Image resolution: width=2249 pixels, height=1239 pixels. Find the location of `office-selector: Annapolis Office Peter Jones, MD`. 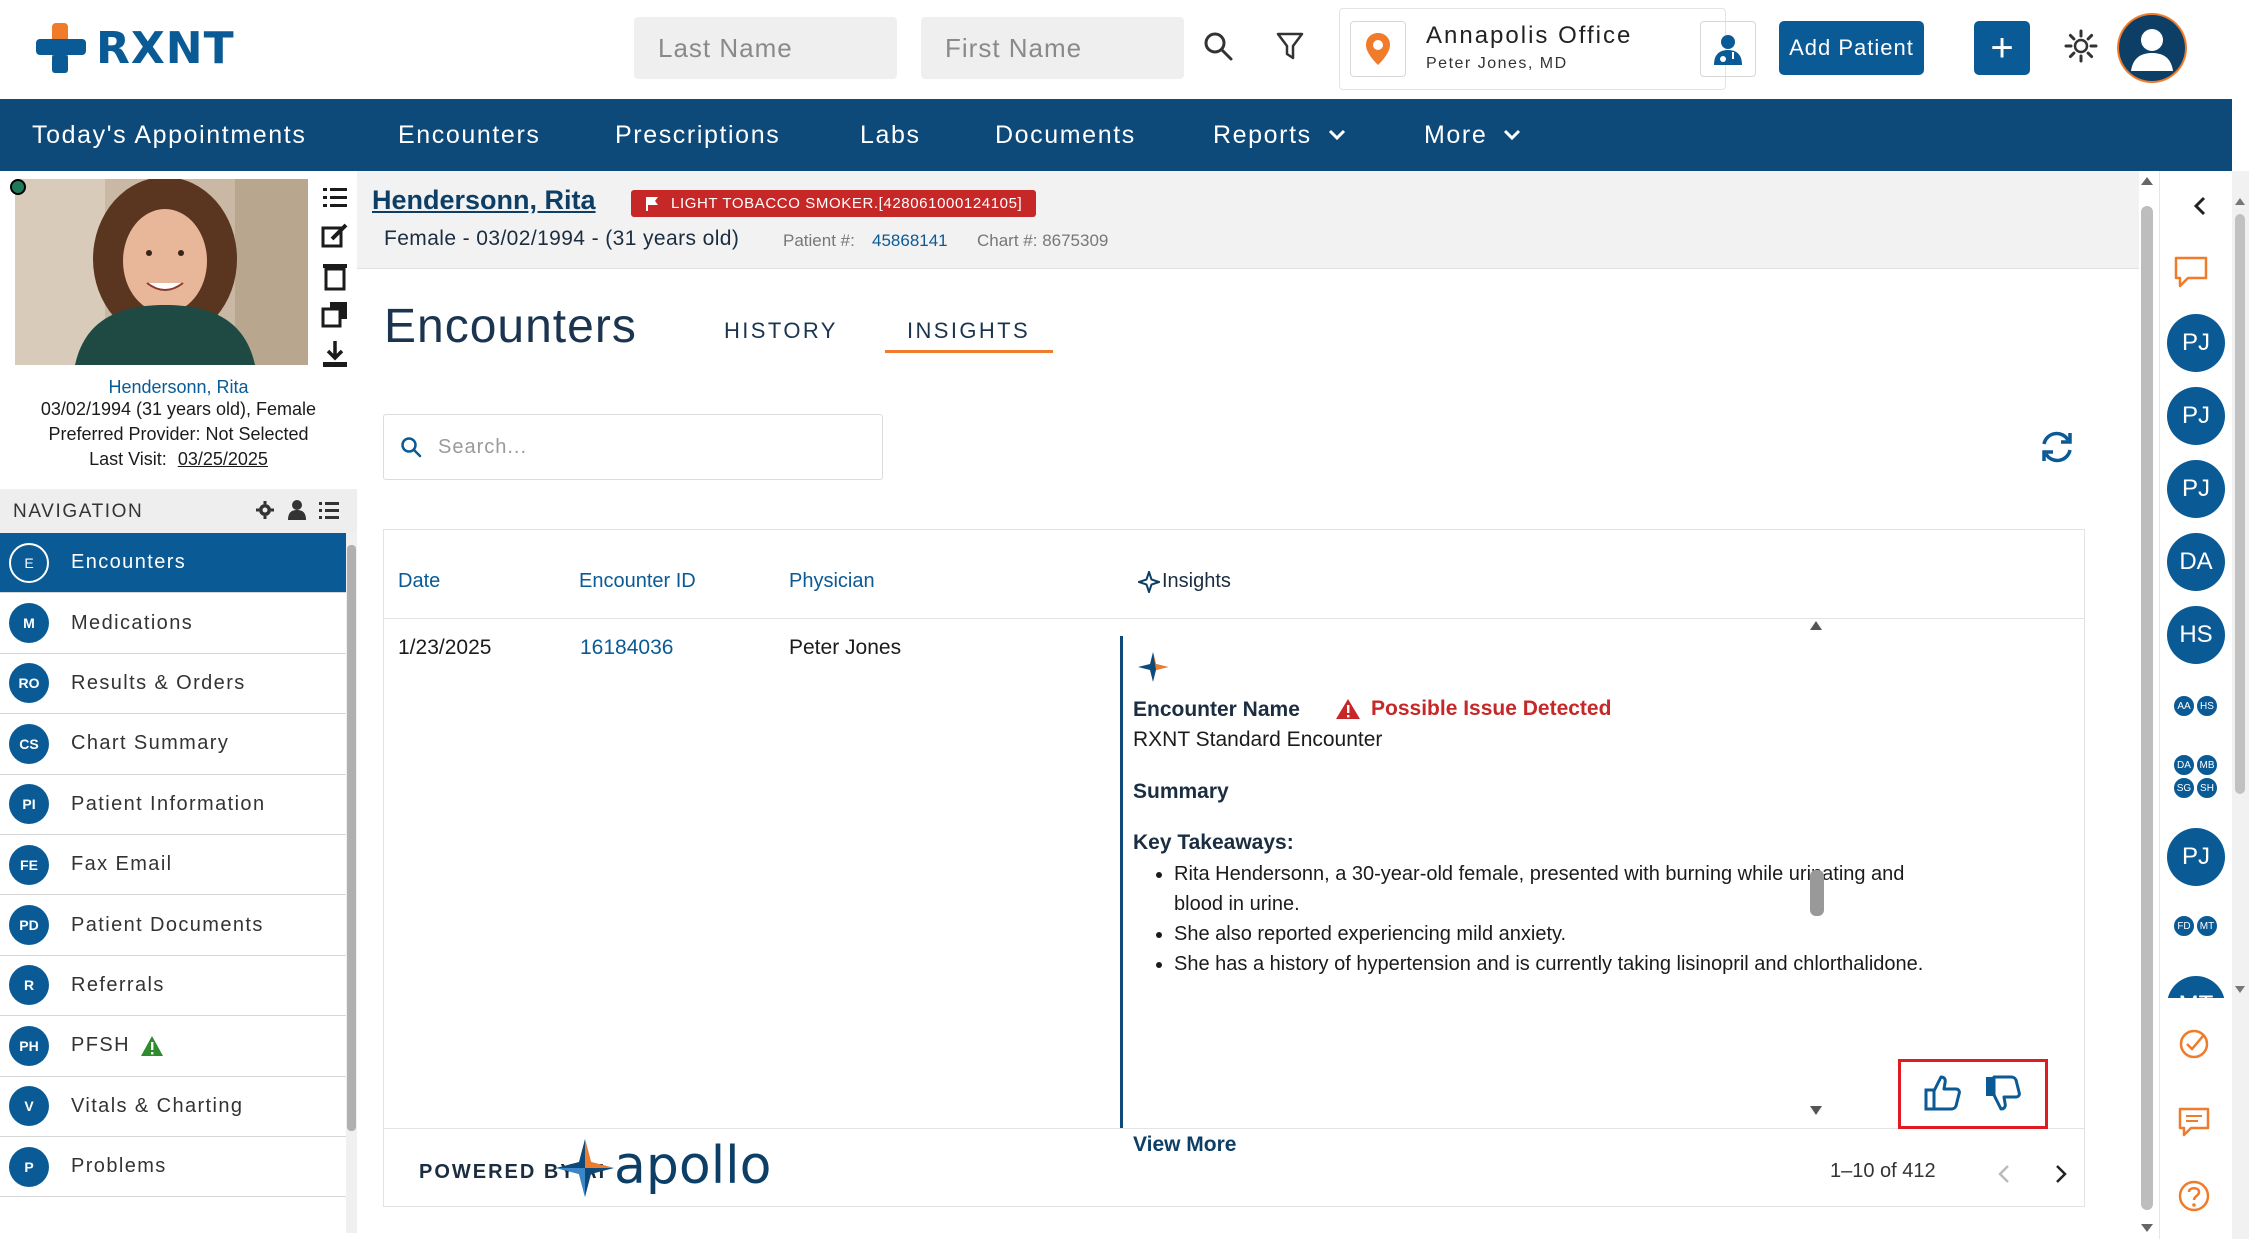

office-selector: Annapolis Office Peter Jones, MD is located at coordinates (1547, 49).